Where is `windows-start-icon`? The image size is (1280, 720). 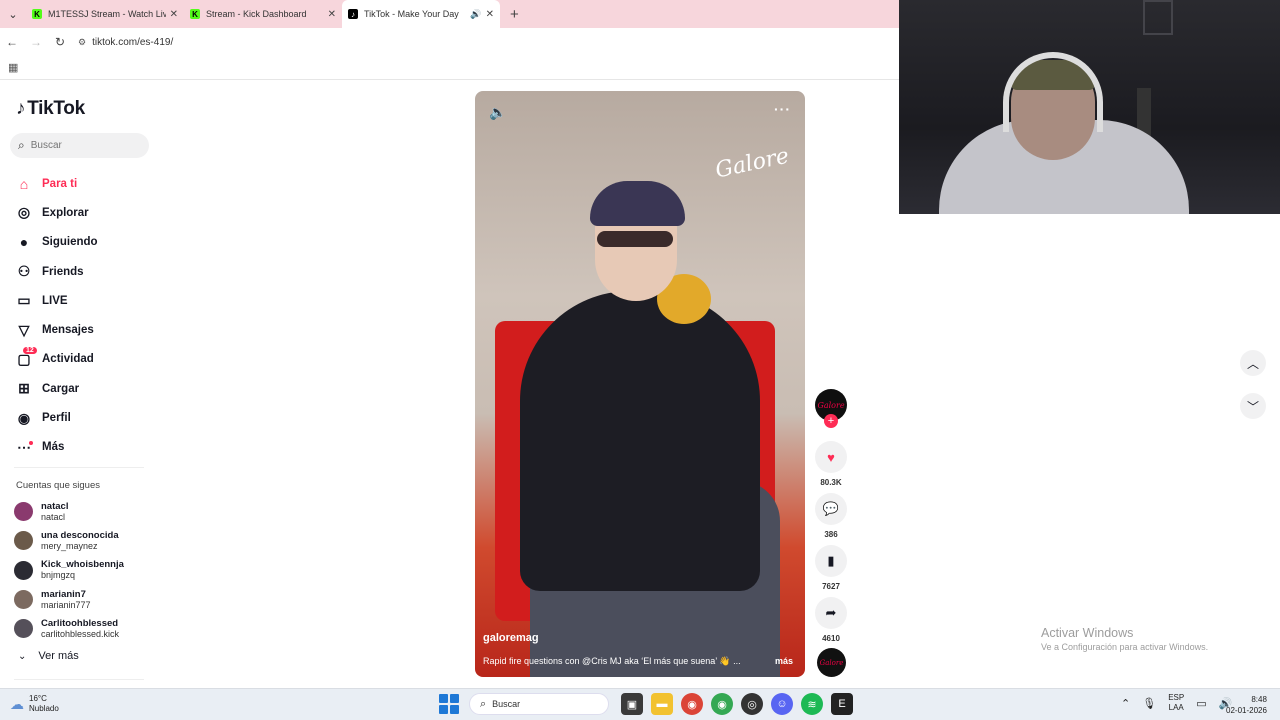
windows-start-icon is located at coordinates (449, 704).